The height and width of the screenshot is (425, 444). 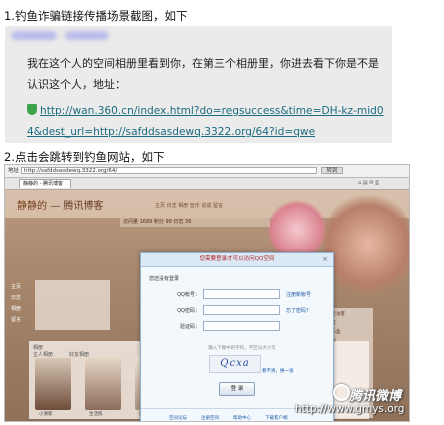 I want to click on qq-password-row: QQ密码： 忘了密码？, so click(x=237, y=310).